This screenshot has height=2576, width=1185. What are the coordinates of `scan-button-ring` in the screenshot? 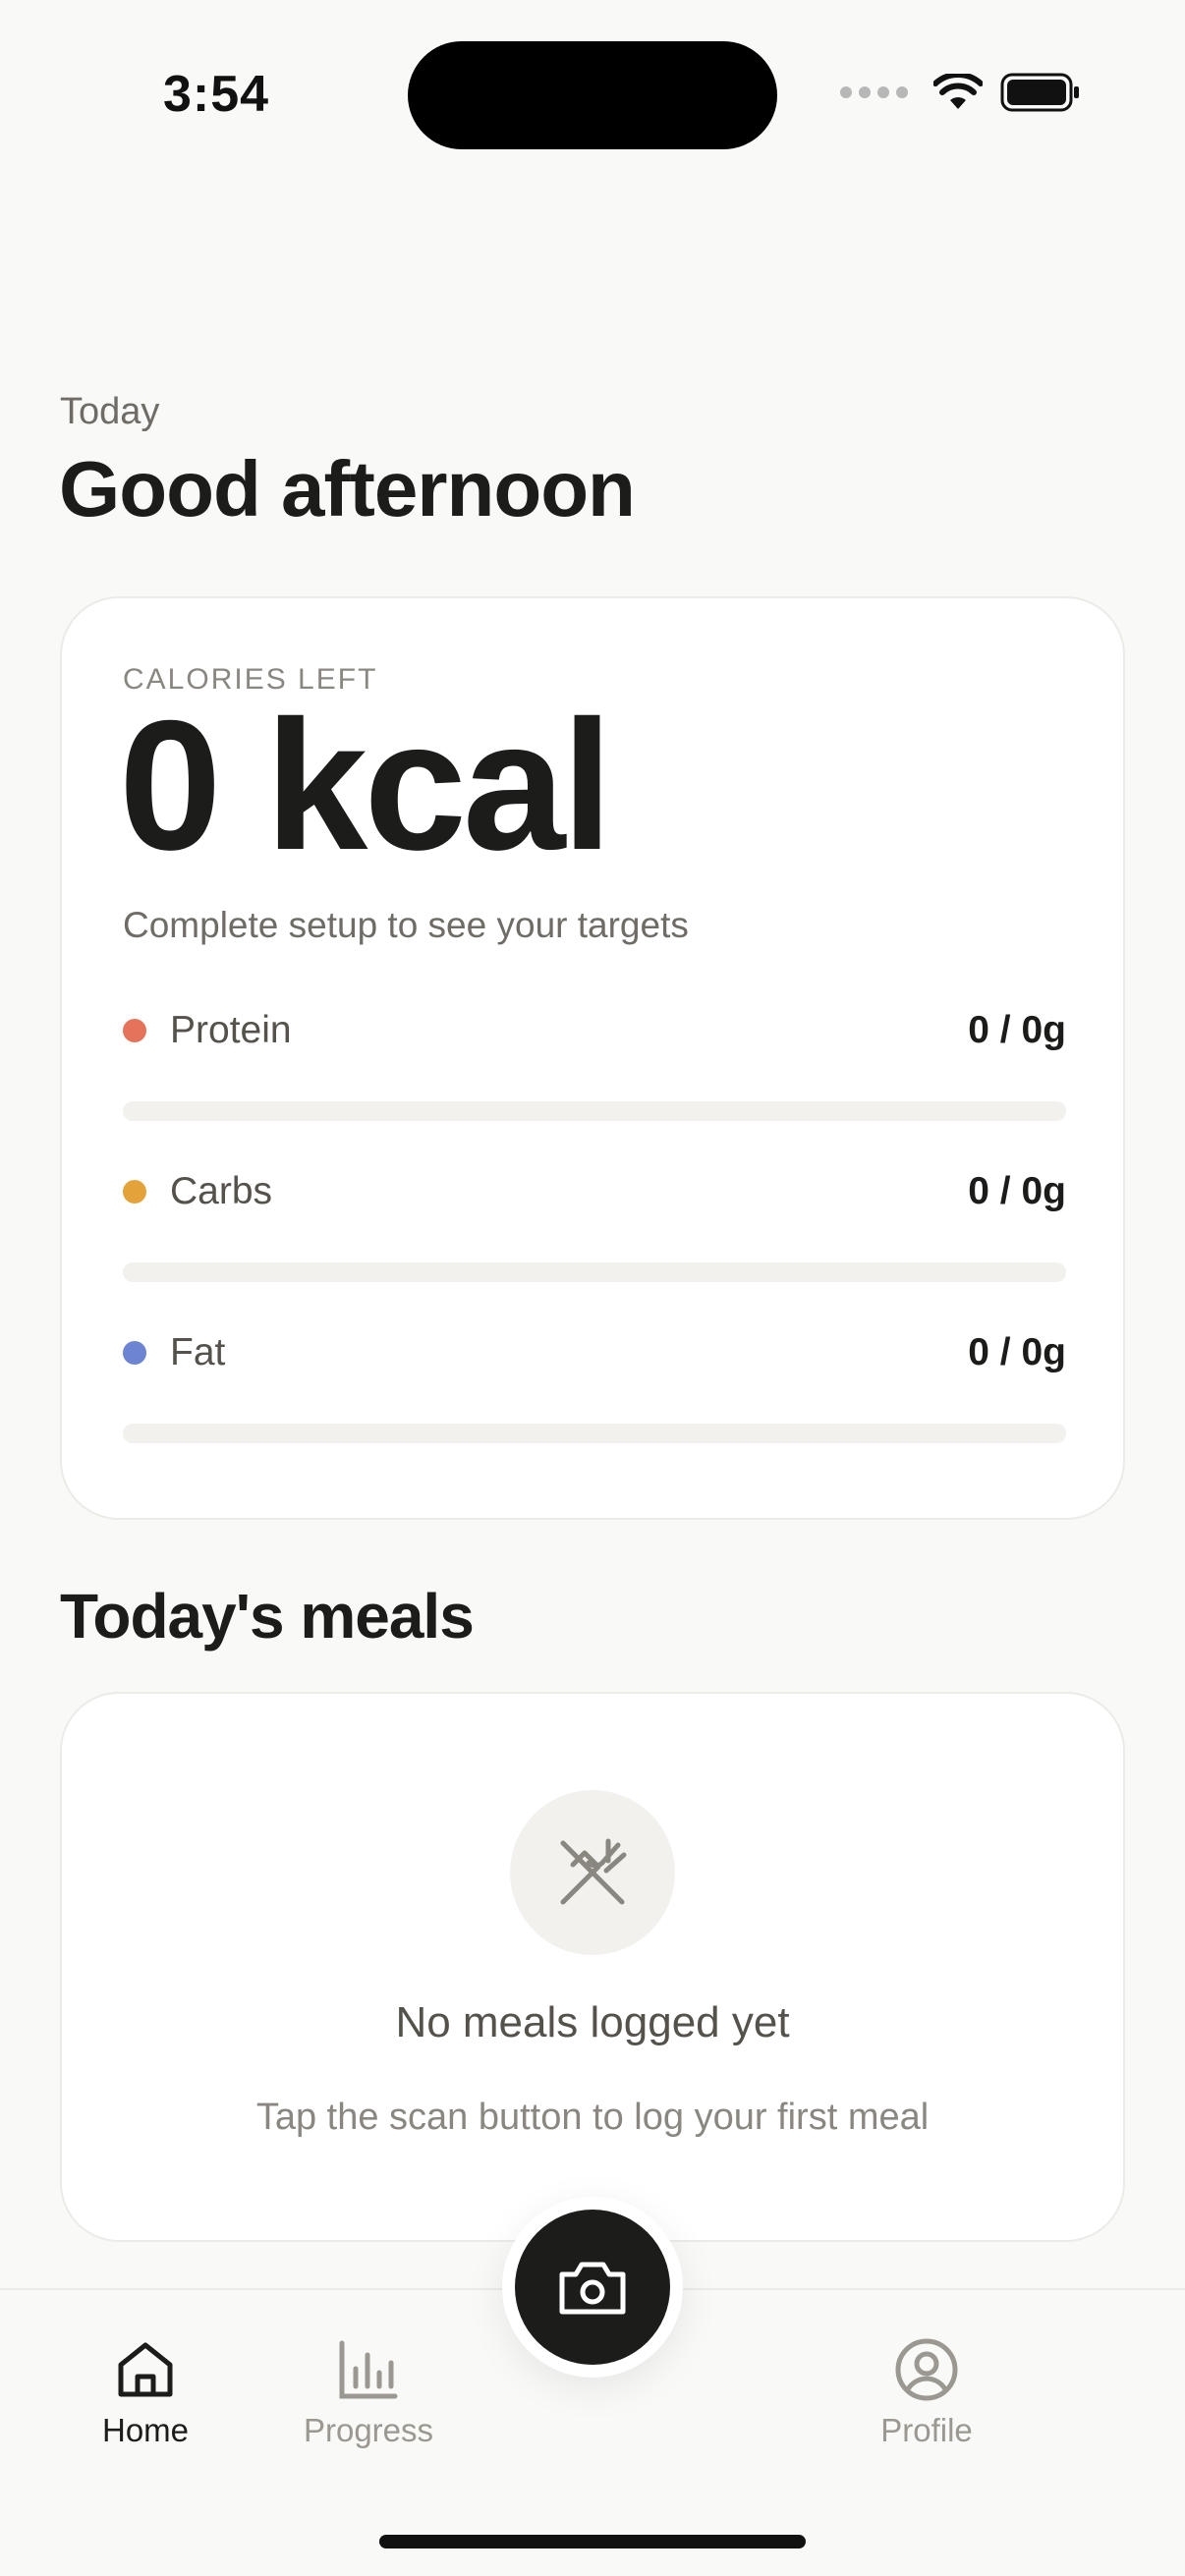 It's located at (592, 2287).